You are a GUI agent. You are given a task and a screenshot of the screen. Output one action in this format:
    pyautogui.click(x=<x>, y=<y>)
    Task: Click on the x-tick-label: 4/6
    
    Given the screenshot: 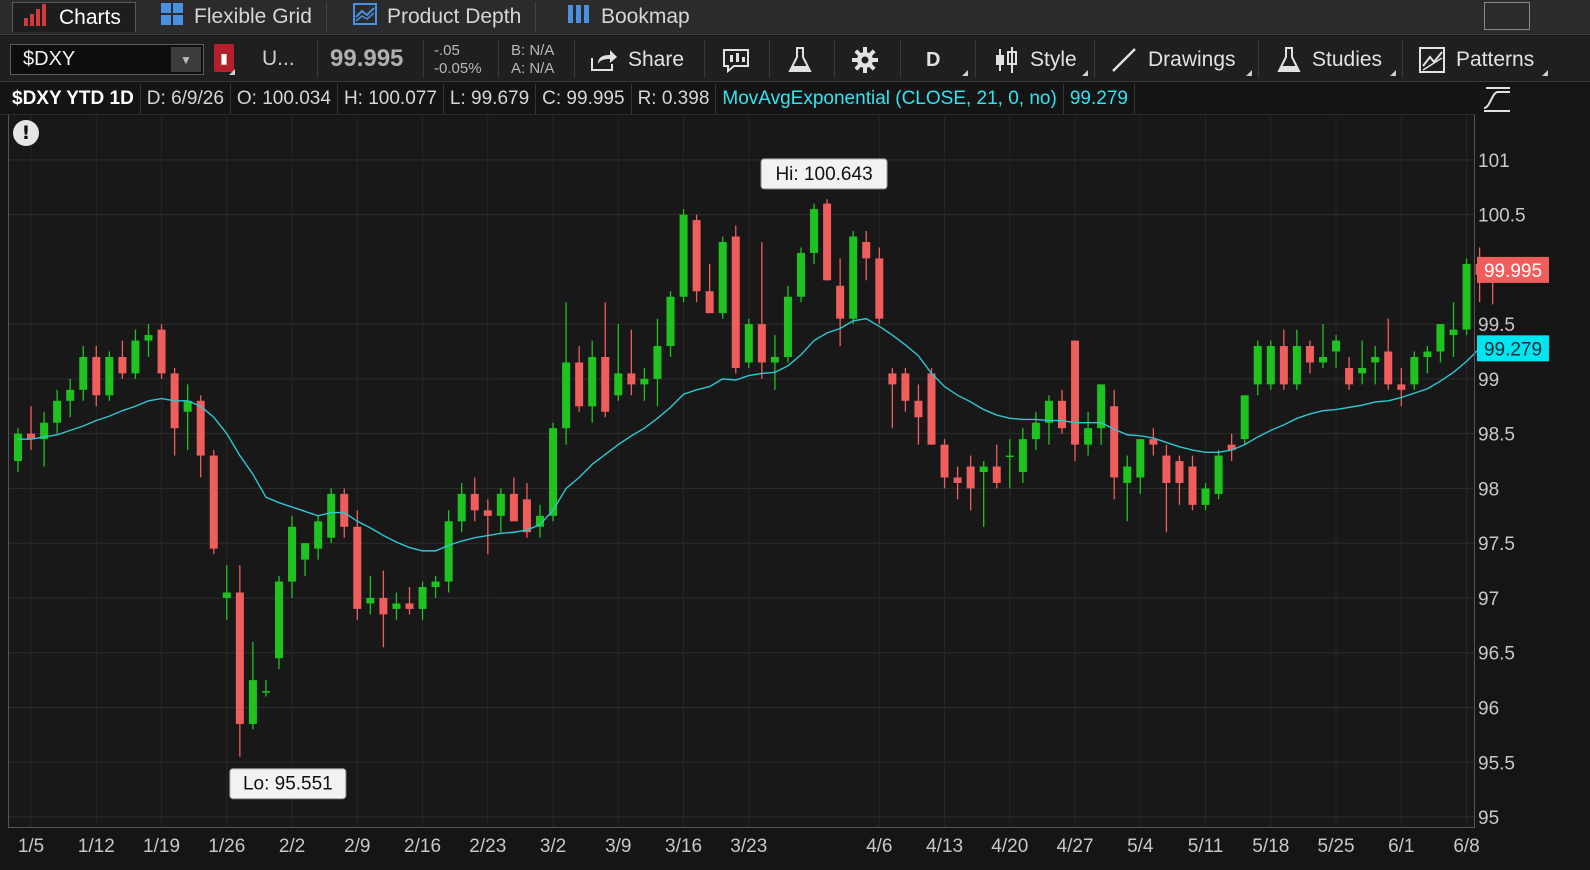 What is the action you would take?
    pyautogui.click(x=879, y=846)
    